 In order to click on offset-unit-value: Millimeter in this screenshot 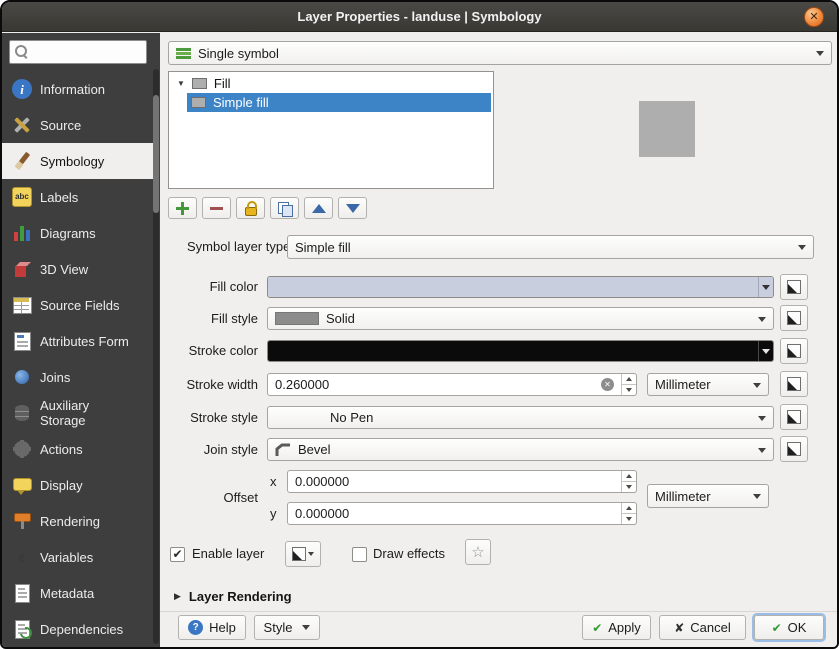, I will do `click(683, 496)`.